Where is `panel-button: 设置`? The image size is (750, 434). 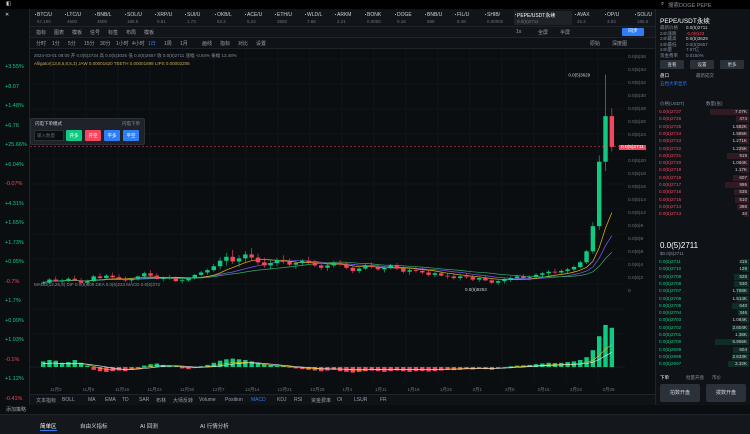 panel-button: 设置 is located at coordinates (702, 64).